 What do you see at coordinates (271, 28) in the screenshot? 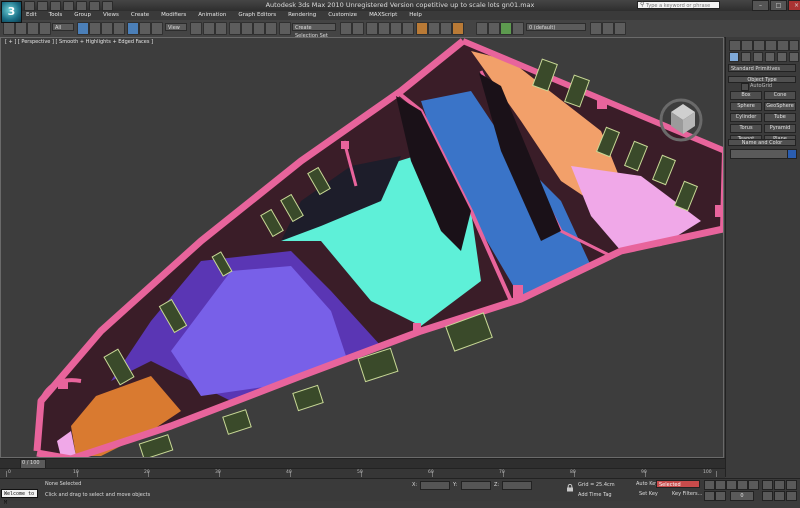
I see `spinner-snap-button` at bounding box center [271, 28].